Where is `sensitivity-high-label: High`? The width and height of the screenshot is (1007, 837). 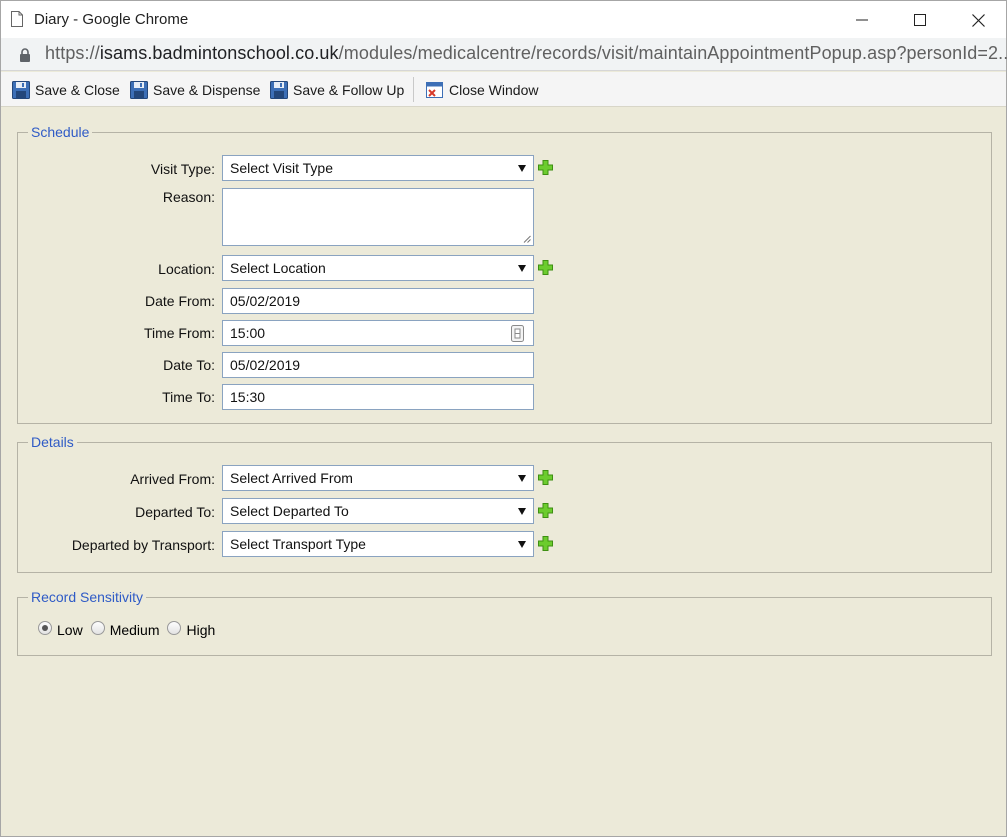 sensitivity-high-label: High is located at coordinates (201, 630).